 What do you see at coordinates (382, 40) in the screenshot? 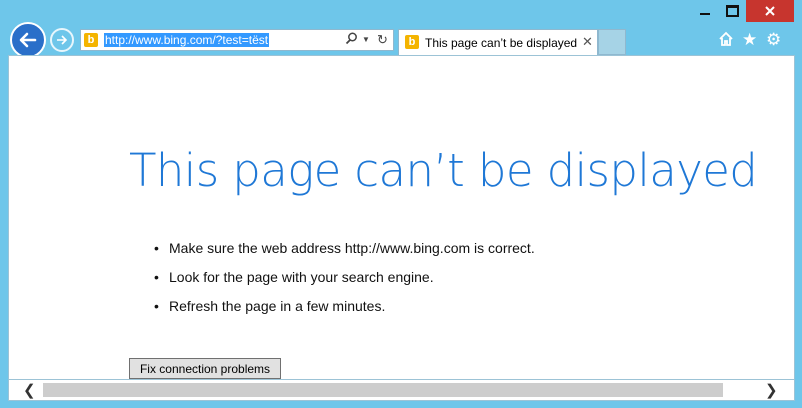
I see `refresh-icon: ↻` at bounding box center [382, 40].